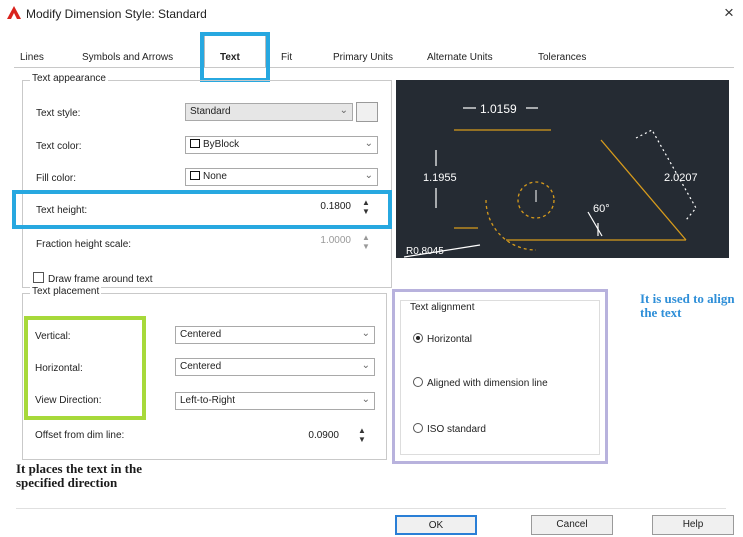  Describe the element at coordinates (215, 176) in the screenshot. I see `fill-color-value: None` at that location.